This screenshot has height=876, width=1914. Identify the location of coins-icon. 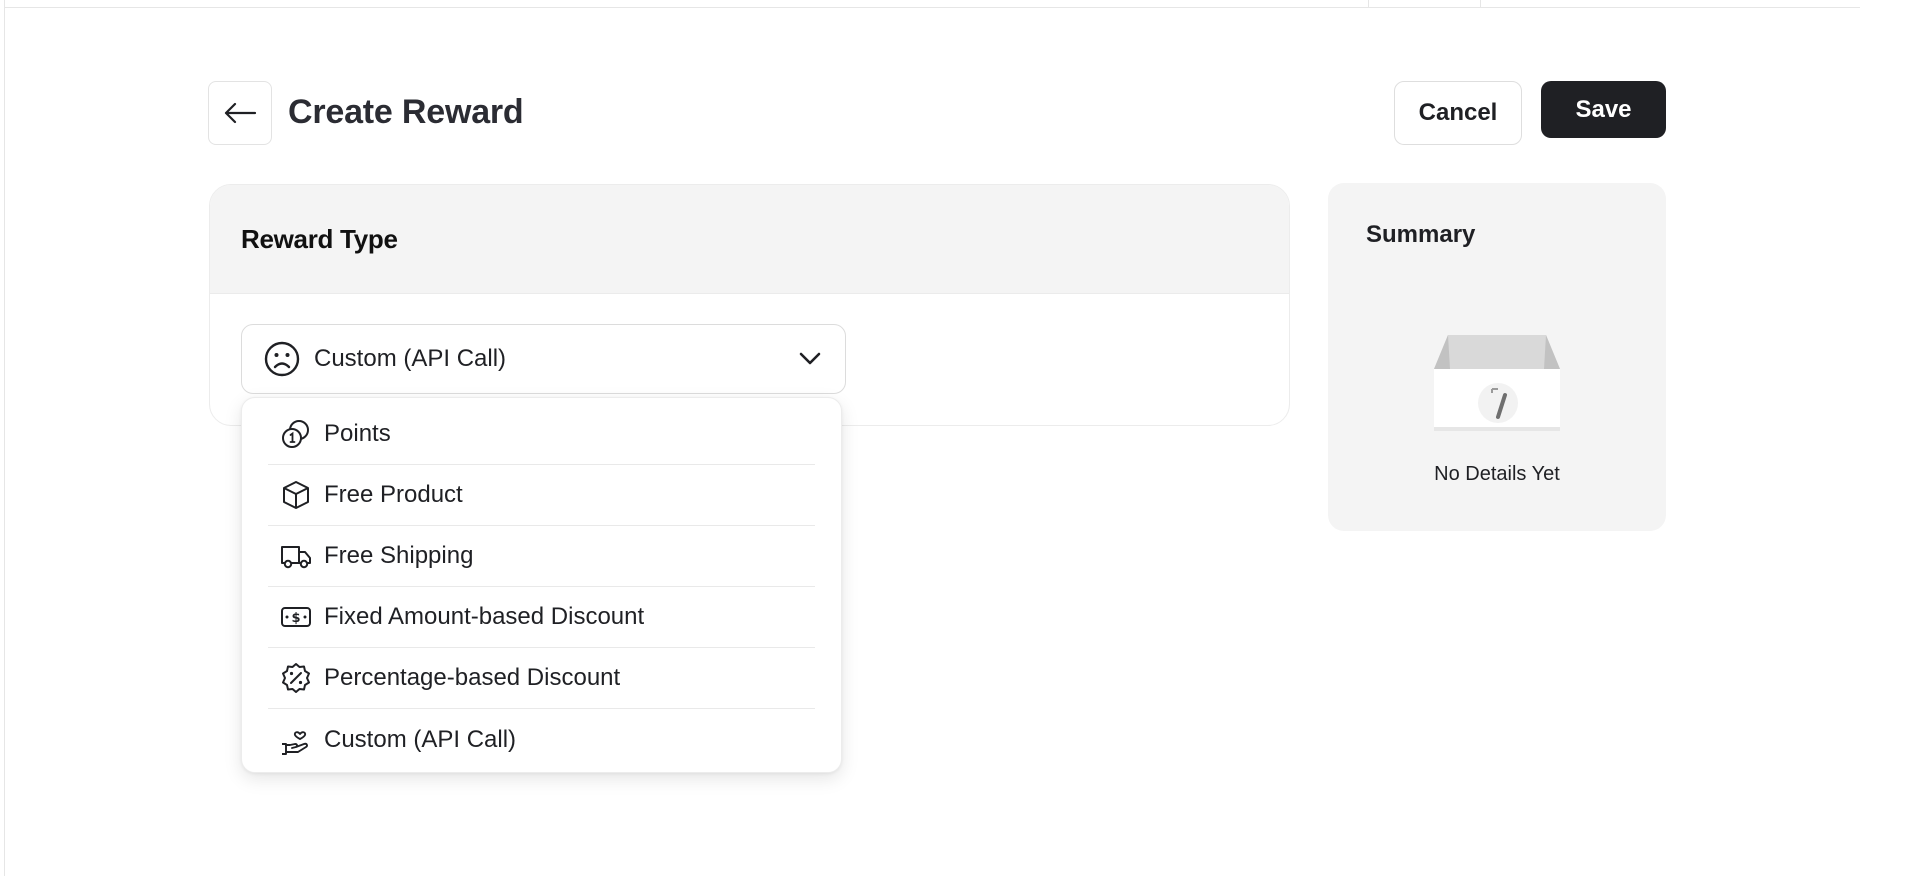
(296, 434).